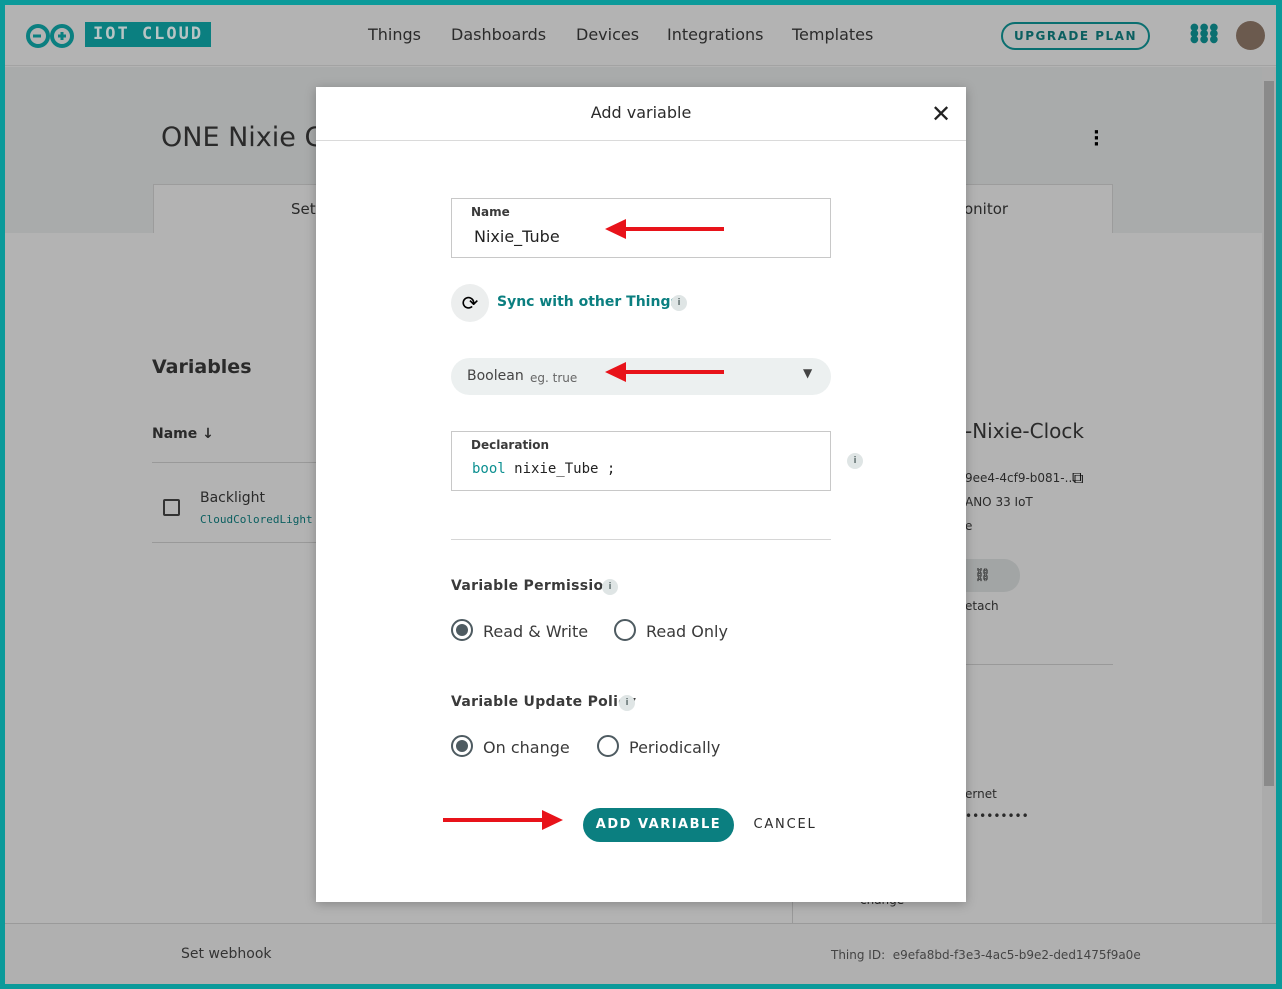  Describe the element at coordinates (490, 212) in the screenshot. I see `name-label: Name` at that location.